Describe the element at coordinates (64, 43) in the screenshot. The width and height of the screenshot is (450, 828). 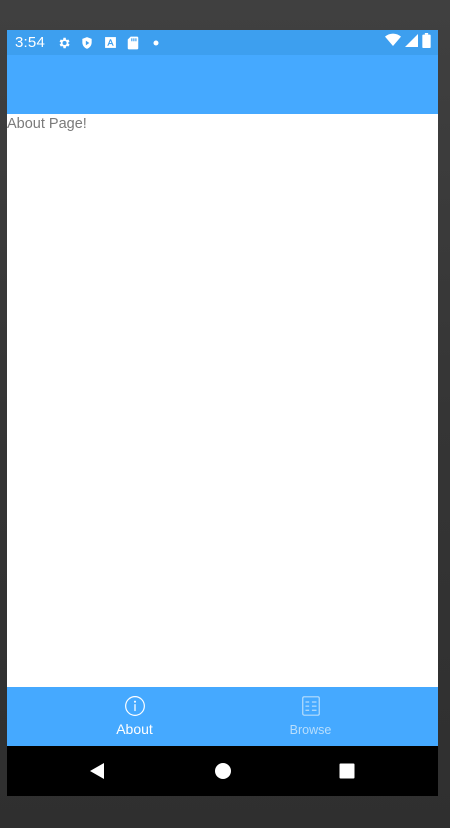
I see `gear-icon` at that location.